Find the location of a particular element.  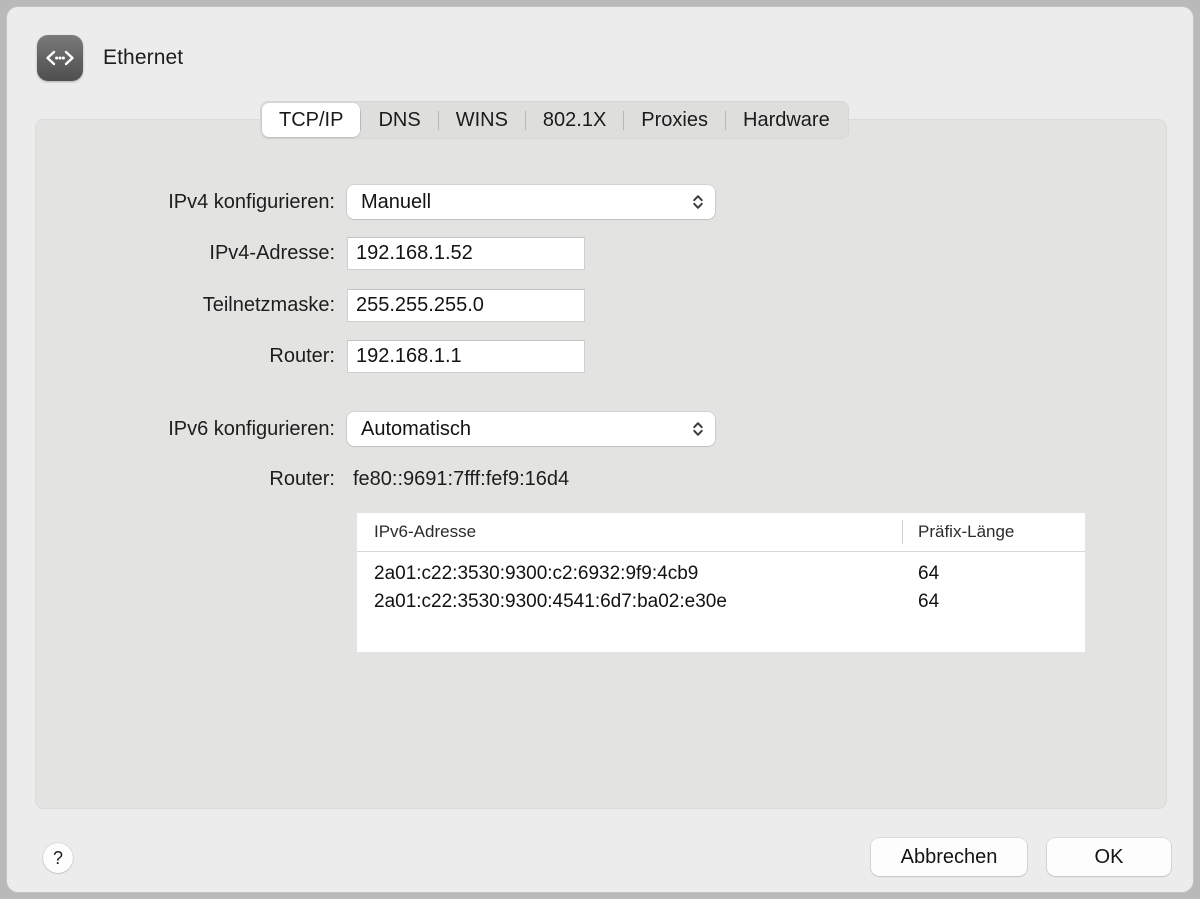

ipv4-address-input: 192.168.1.52 is located at coordinates (466, 253).